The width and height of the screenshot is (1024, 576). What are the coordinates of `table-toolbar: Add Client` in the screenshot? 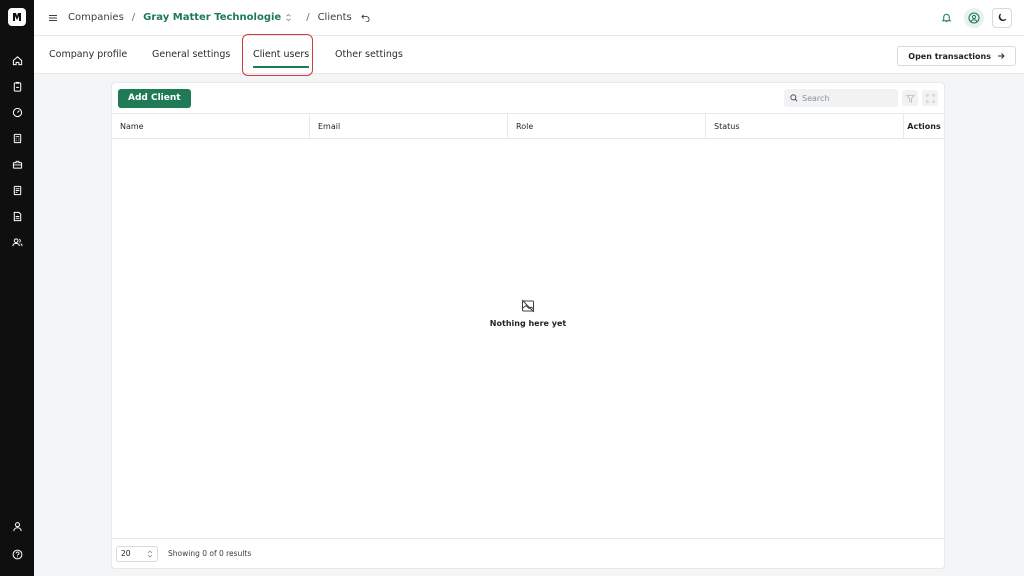 It's located at (528, 98).